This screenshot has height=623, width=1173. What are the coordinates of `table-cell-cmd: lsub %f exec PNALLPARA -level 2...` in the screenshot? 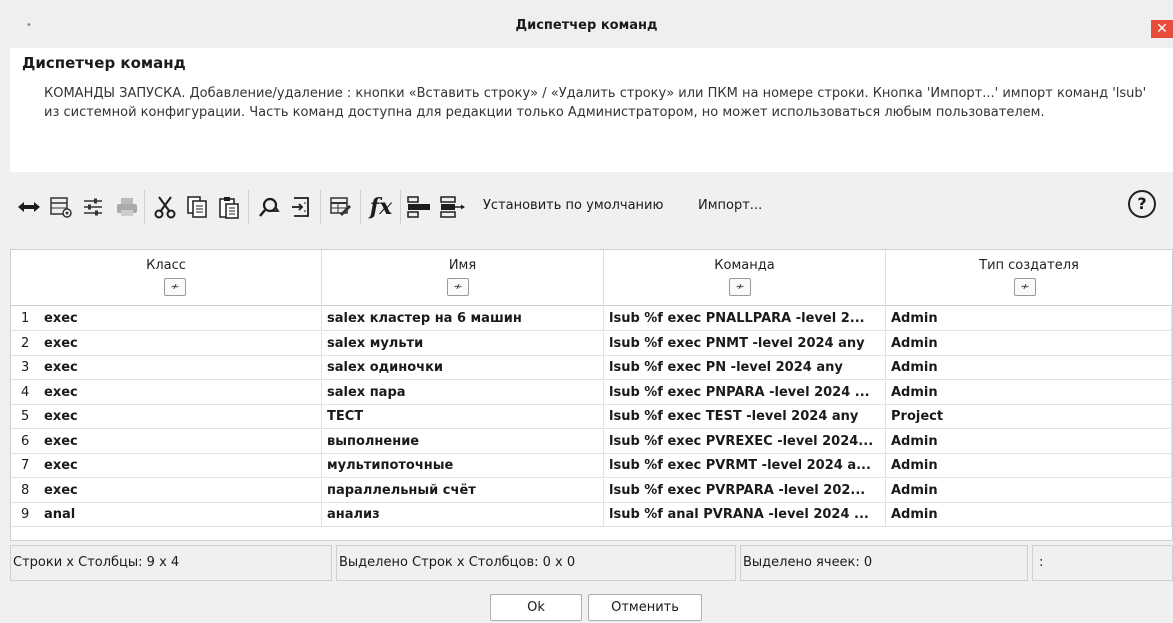 It's located at (745, 319).